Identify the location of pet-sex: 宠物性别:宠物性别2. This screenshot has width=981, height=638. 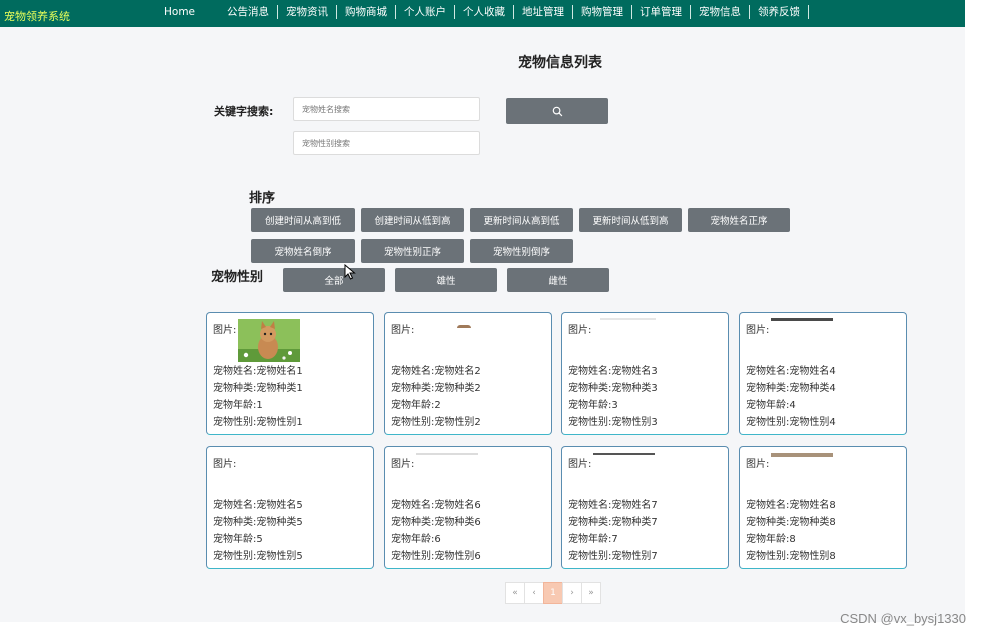
(436, 422).